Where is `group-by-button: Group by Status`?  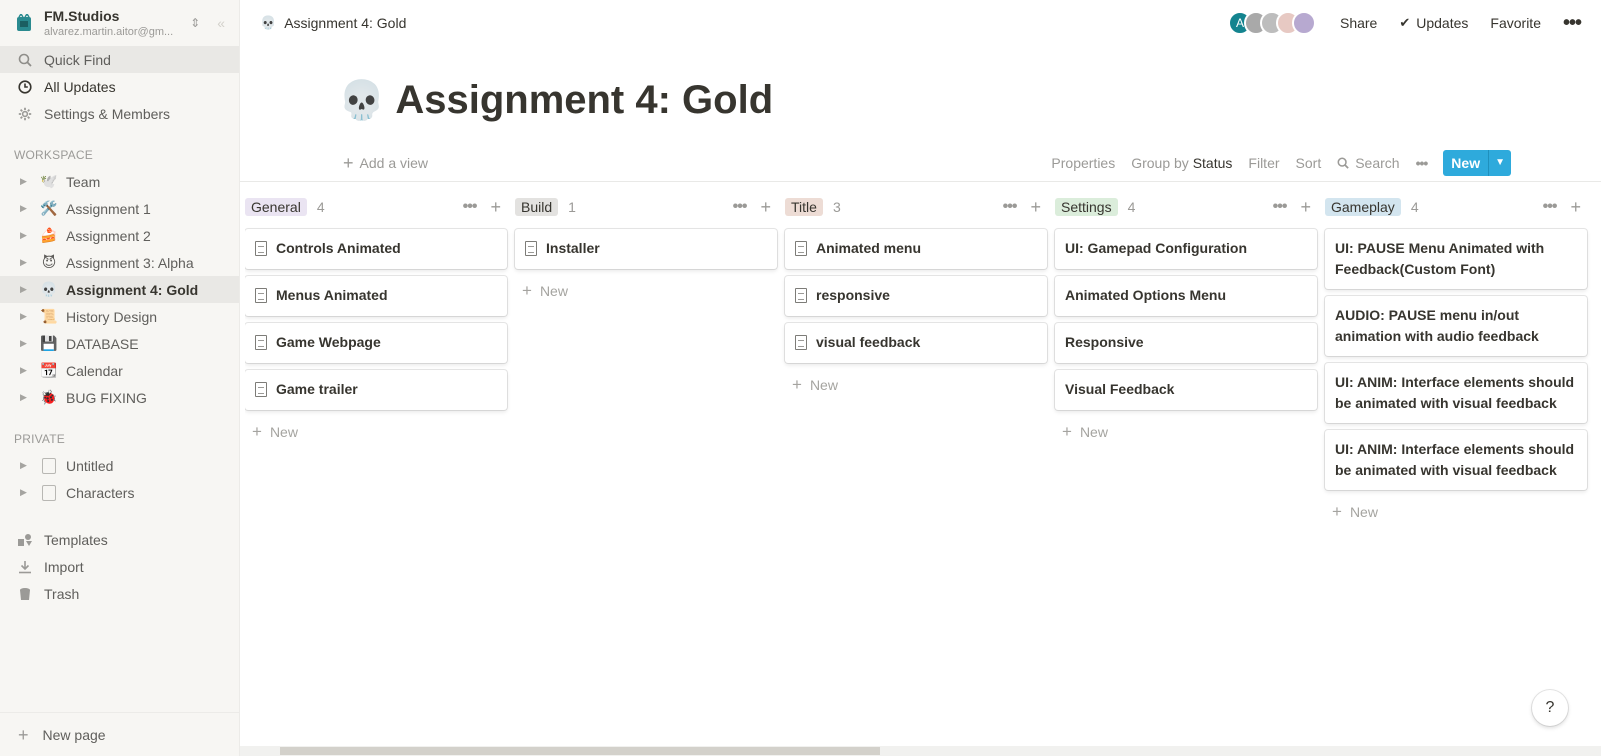 group-by-button: Group by Status is located at coordinates (1181, 163).